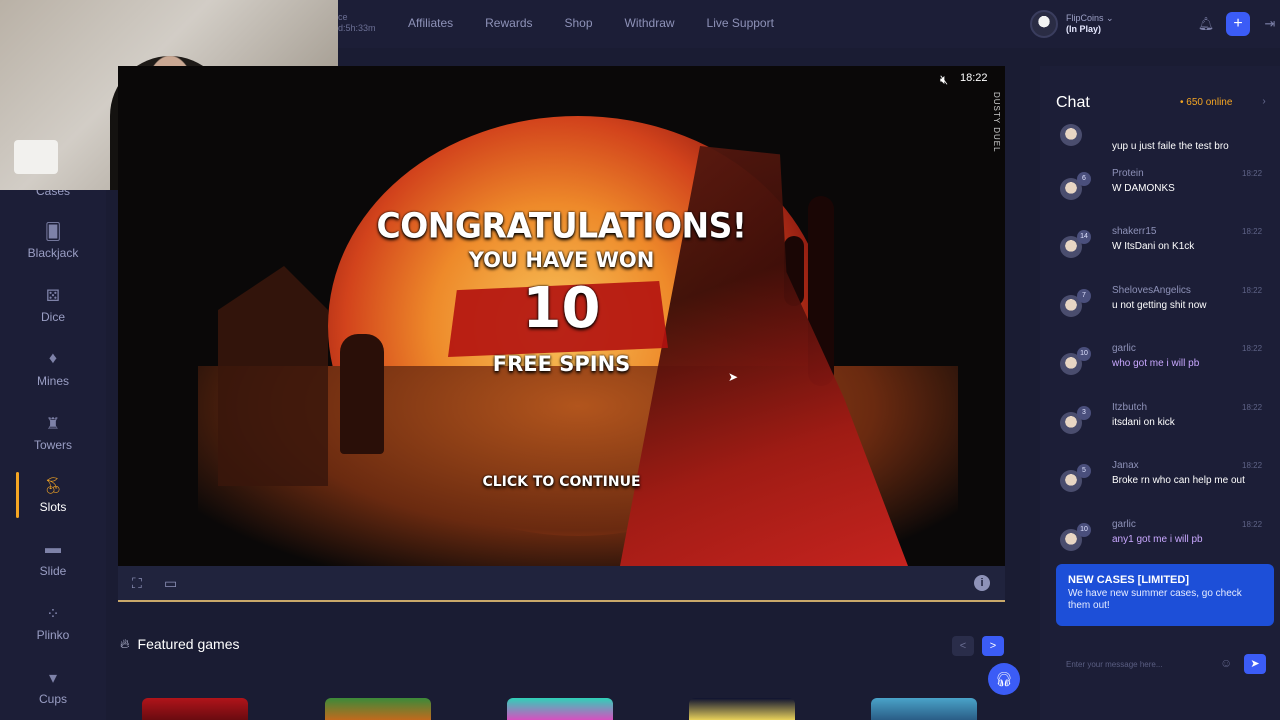 The height and width of the screenshot is (720, 1280). Describe the element at coordinates (1084, 413) in the screenshot. I see `level-badge: 3` at that location.